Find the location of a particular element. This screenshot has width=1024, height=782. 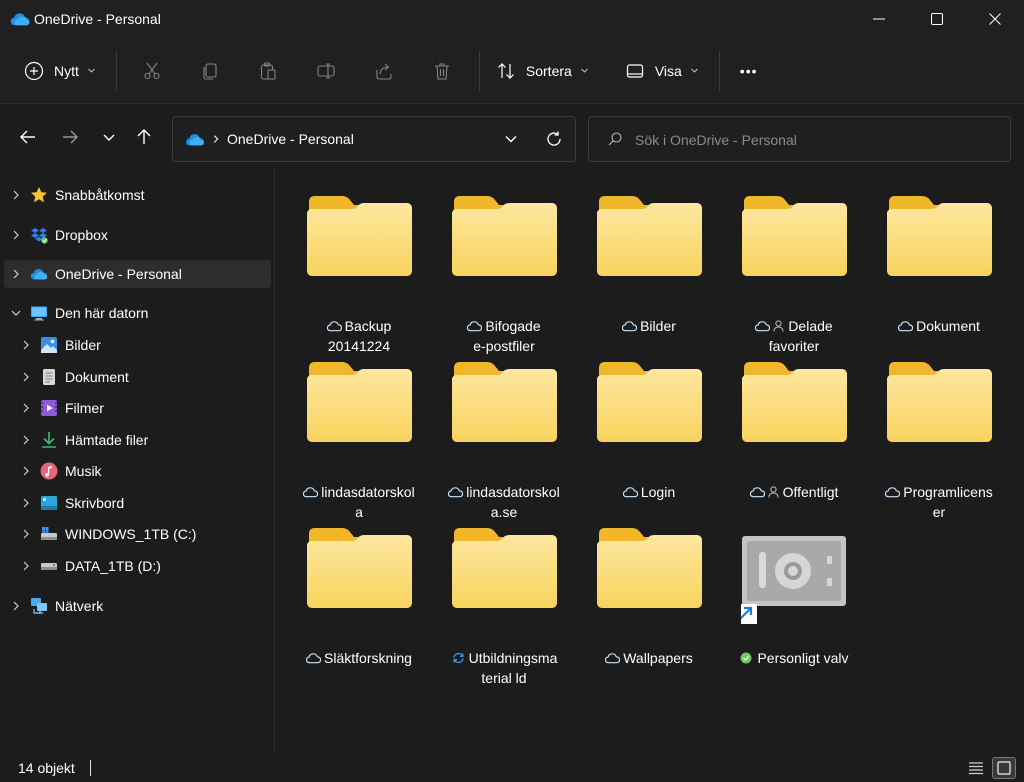

refresh-icon is located at coordinates (554, 139).